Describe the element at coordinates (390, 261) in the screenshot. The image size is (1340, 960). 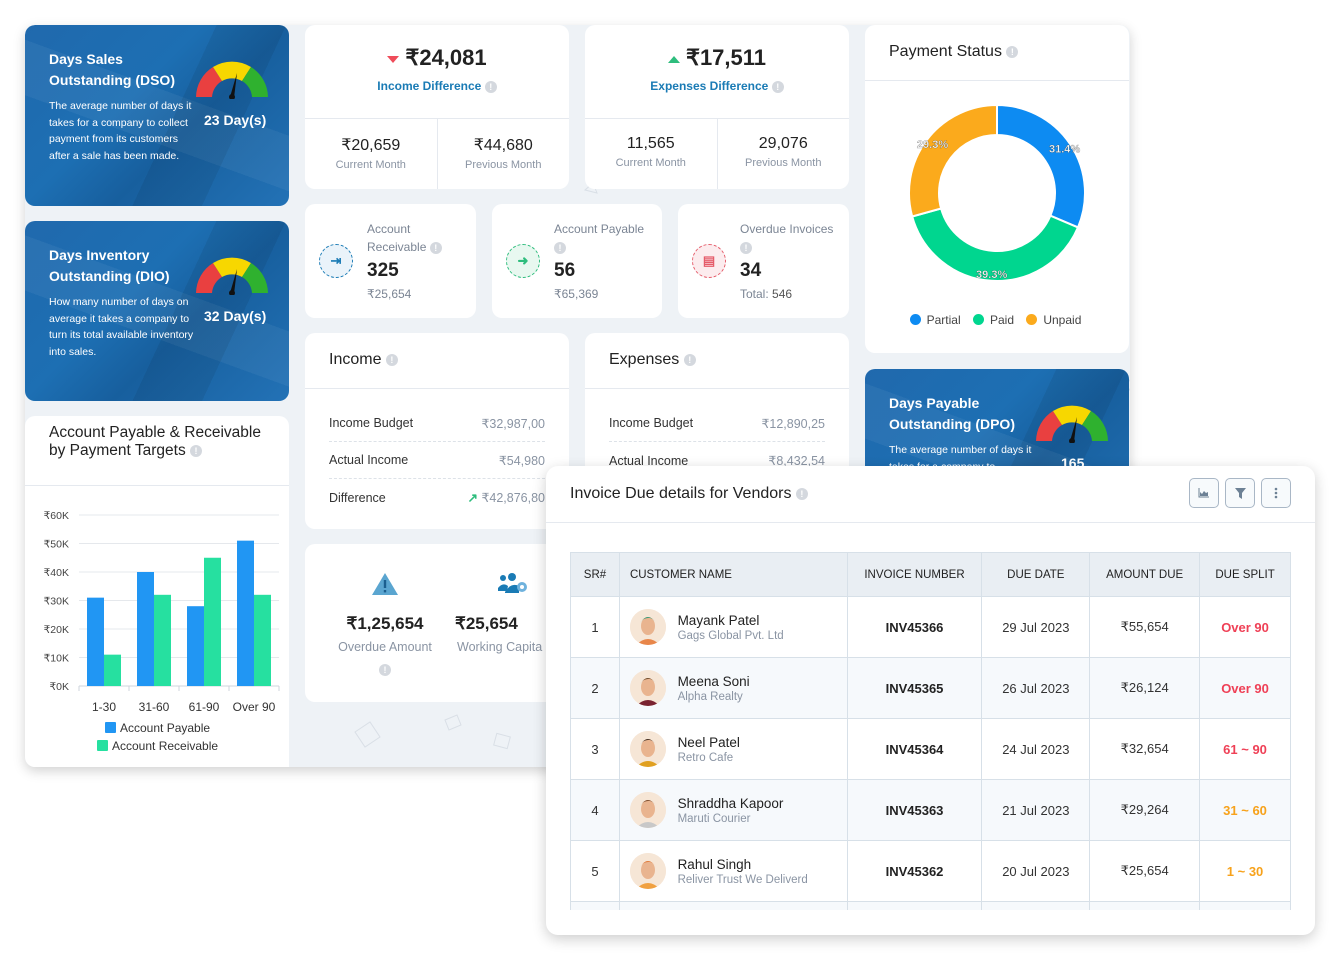
I see `account-receivable-card: ⇥ Account Receivable ! 325 ₹25,654` at that location.